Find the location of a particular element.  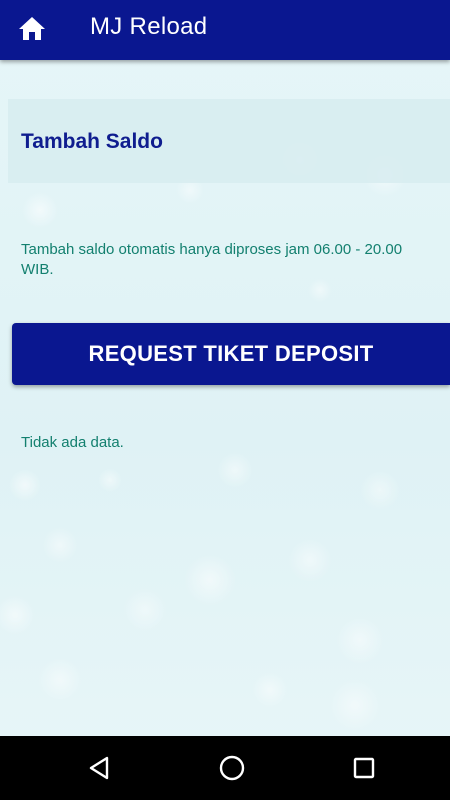

recents-square-icon is located at coordinates (364, 768).